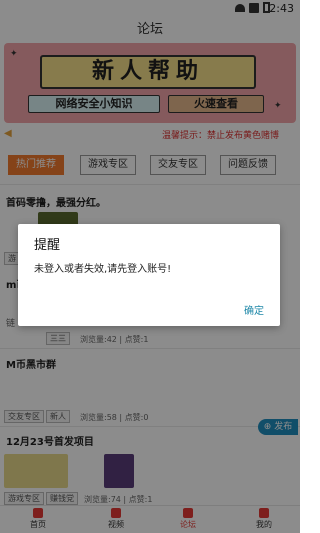 Image resolution: width=320 pixels, height=533 pixels. What do you see at coordinates (254, 309) in the screenshot?
I see `confirm-button: 确定` at bounding box center [254, 309].